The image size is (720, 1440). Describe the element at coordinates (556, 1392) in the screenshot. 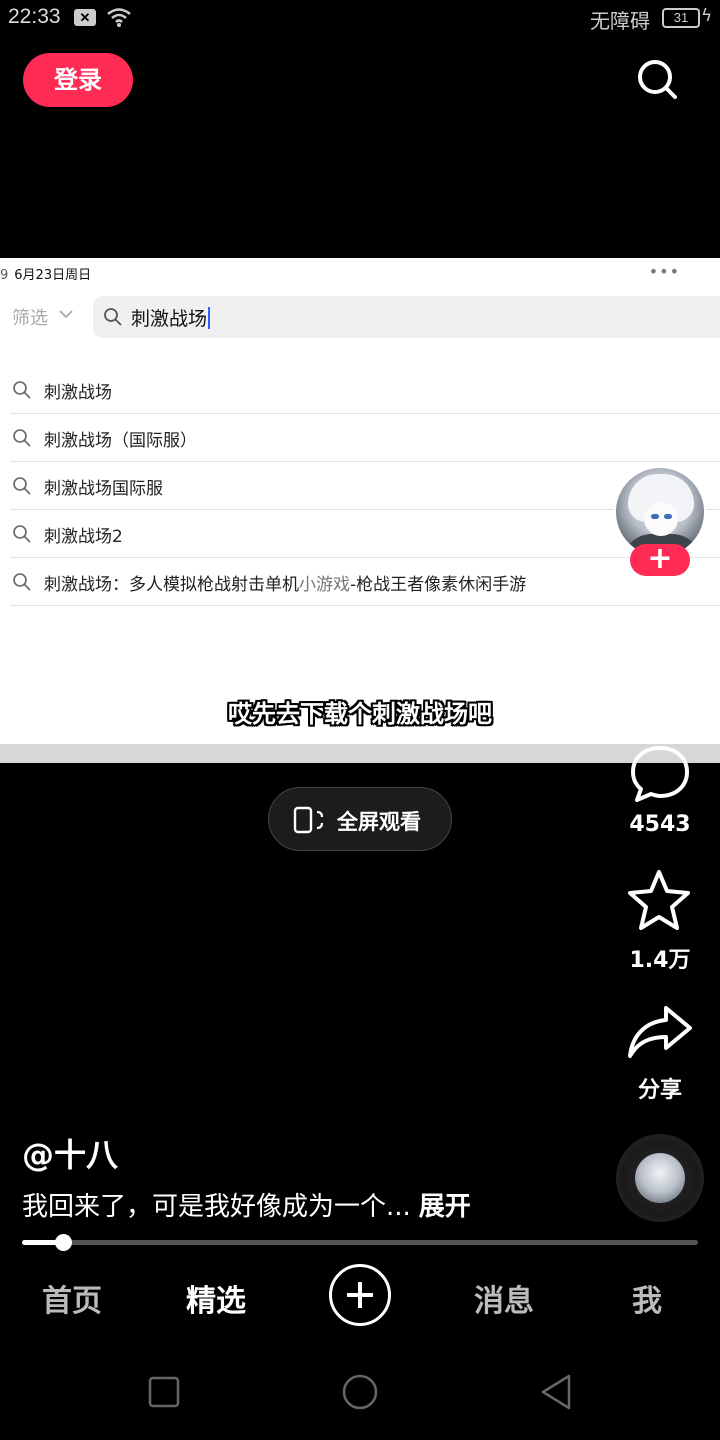

I see `back-icon` at that location.